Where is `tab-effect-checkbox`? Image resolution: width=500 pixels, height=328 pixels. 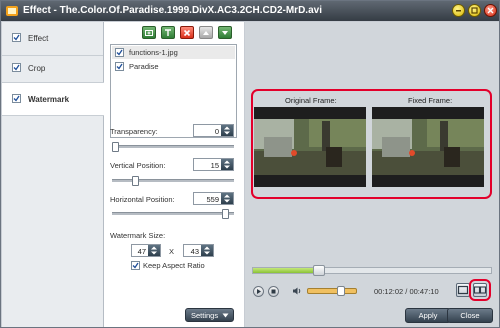 tab-effect-checkbox is located at coordinates (16, 37).